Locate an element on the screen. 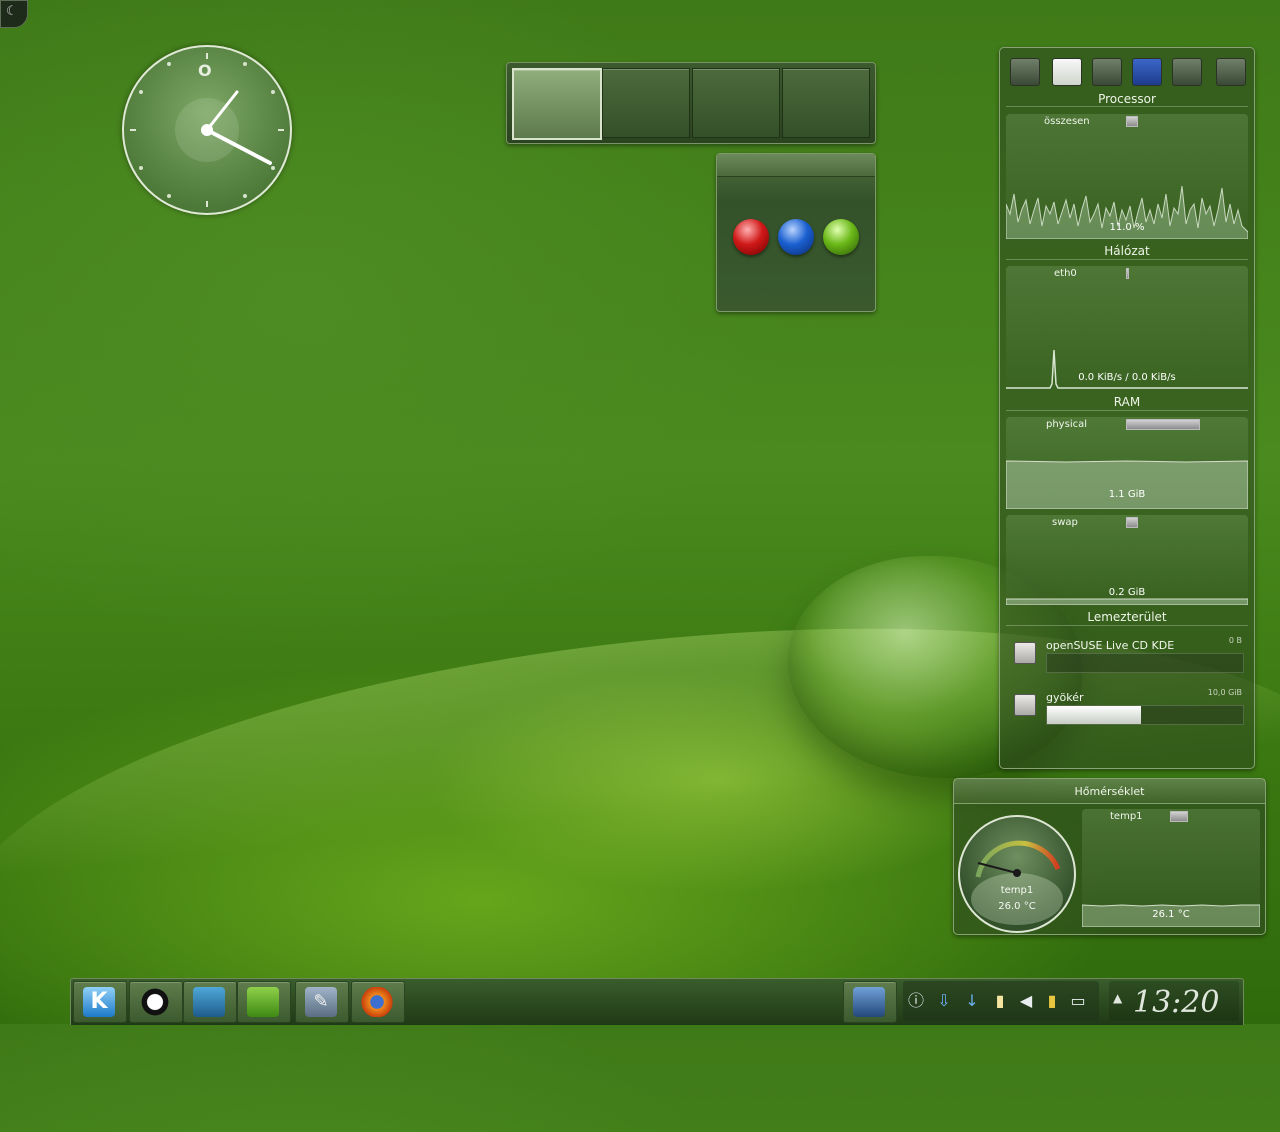 This screenshot has width=1280, height=1132. clock-face is located at coordinates (207, 130).